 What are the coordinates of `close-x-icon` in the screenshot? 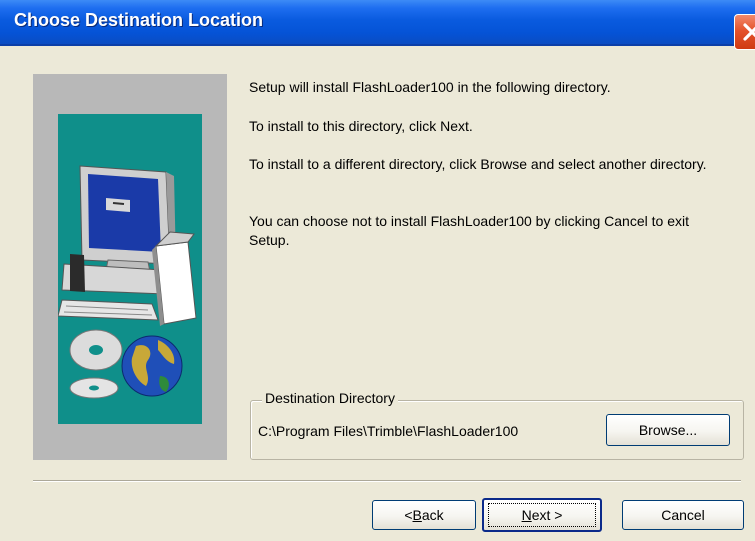 It's located at (749, 32).